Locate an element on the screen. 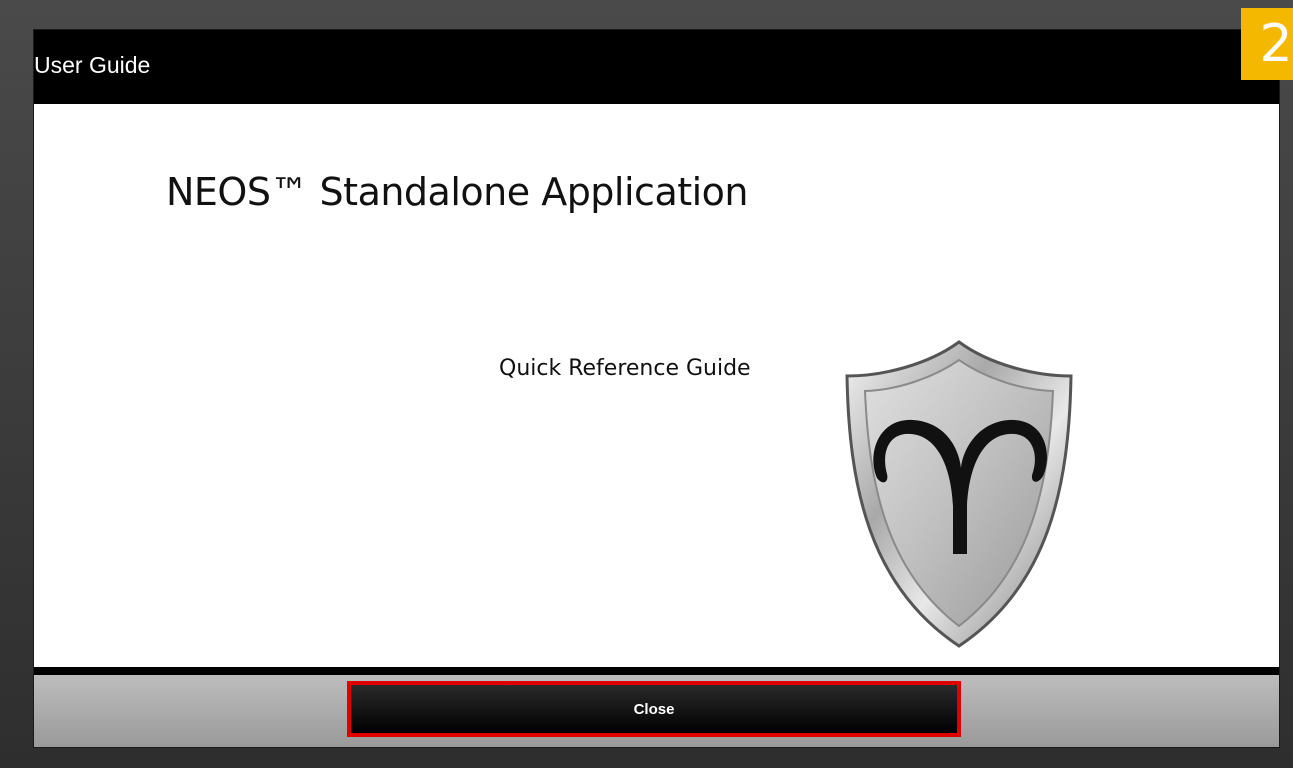  step-badge: 2 is located at coordinates (1267, 44).